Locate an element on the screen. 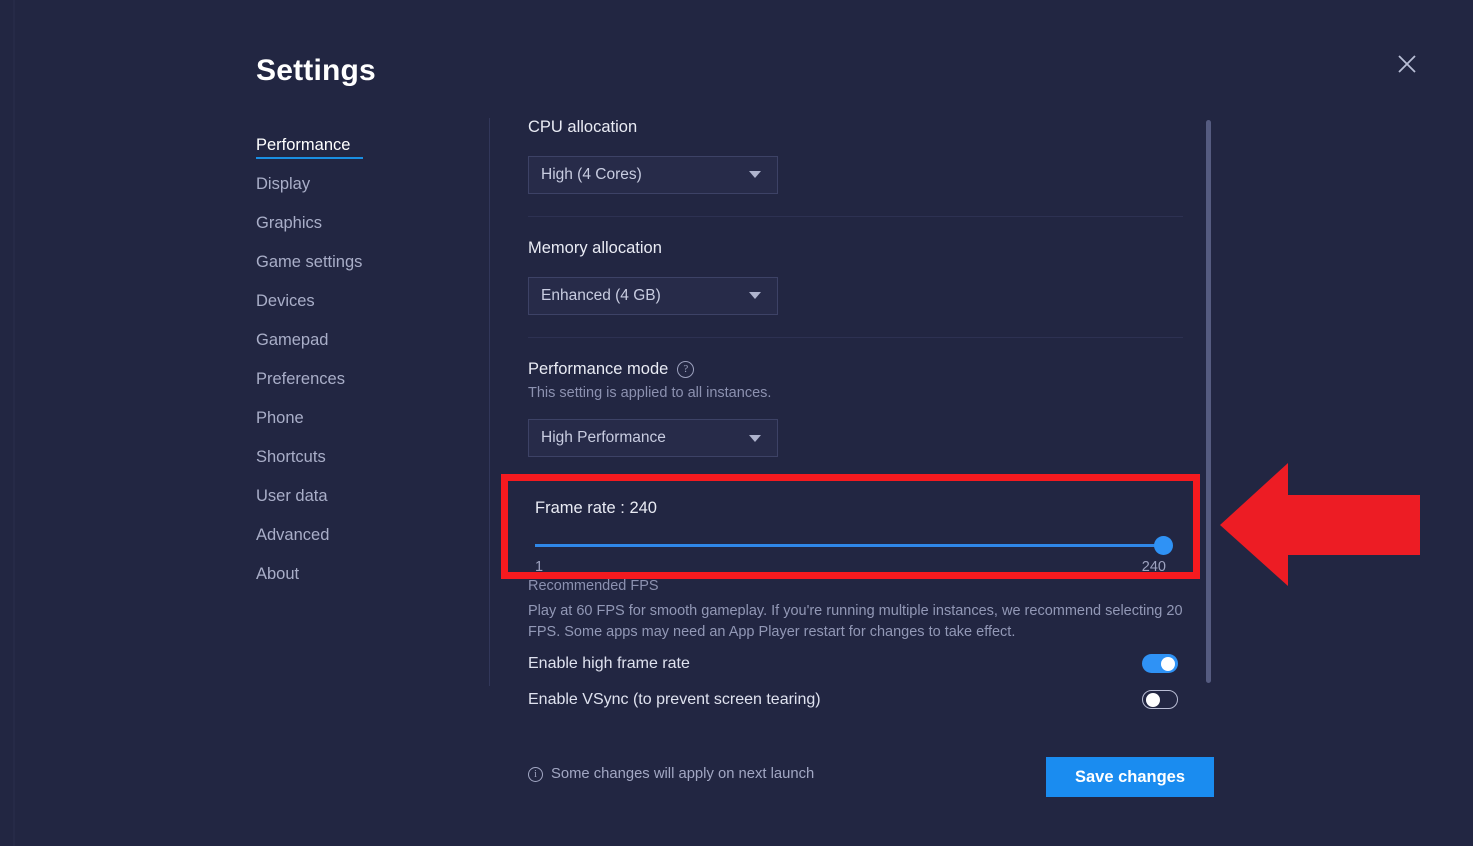 This screenshot has height=846, width=1473. sidebar-item-devices: Devices is located at coordinates (363, 301).